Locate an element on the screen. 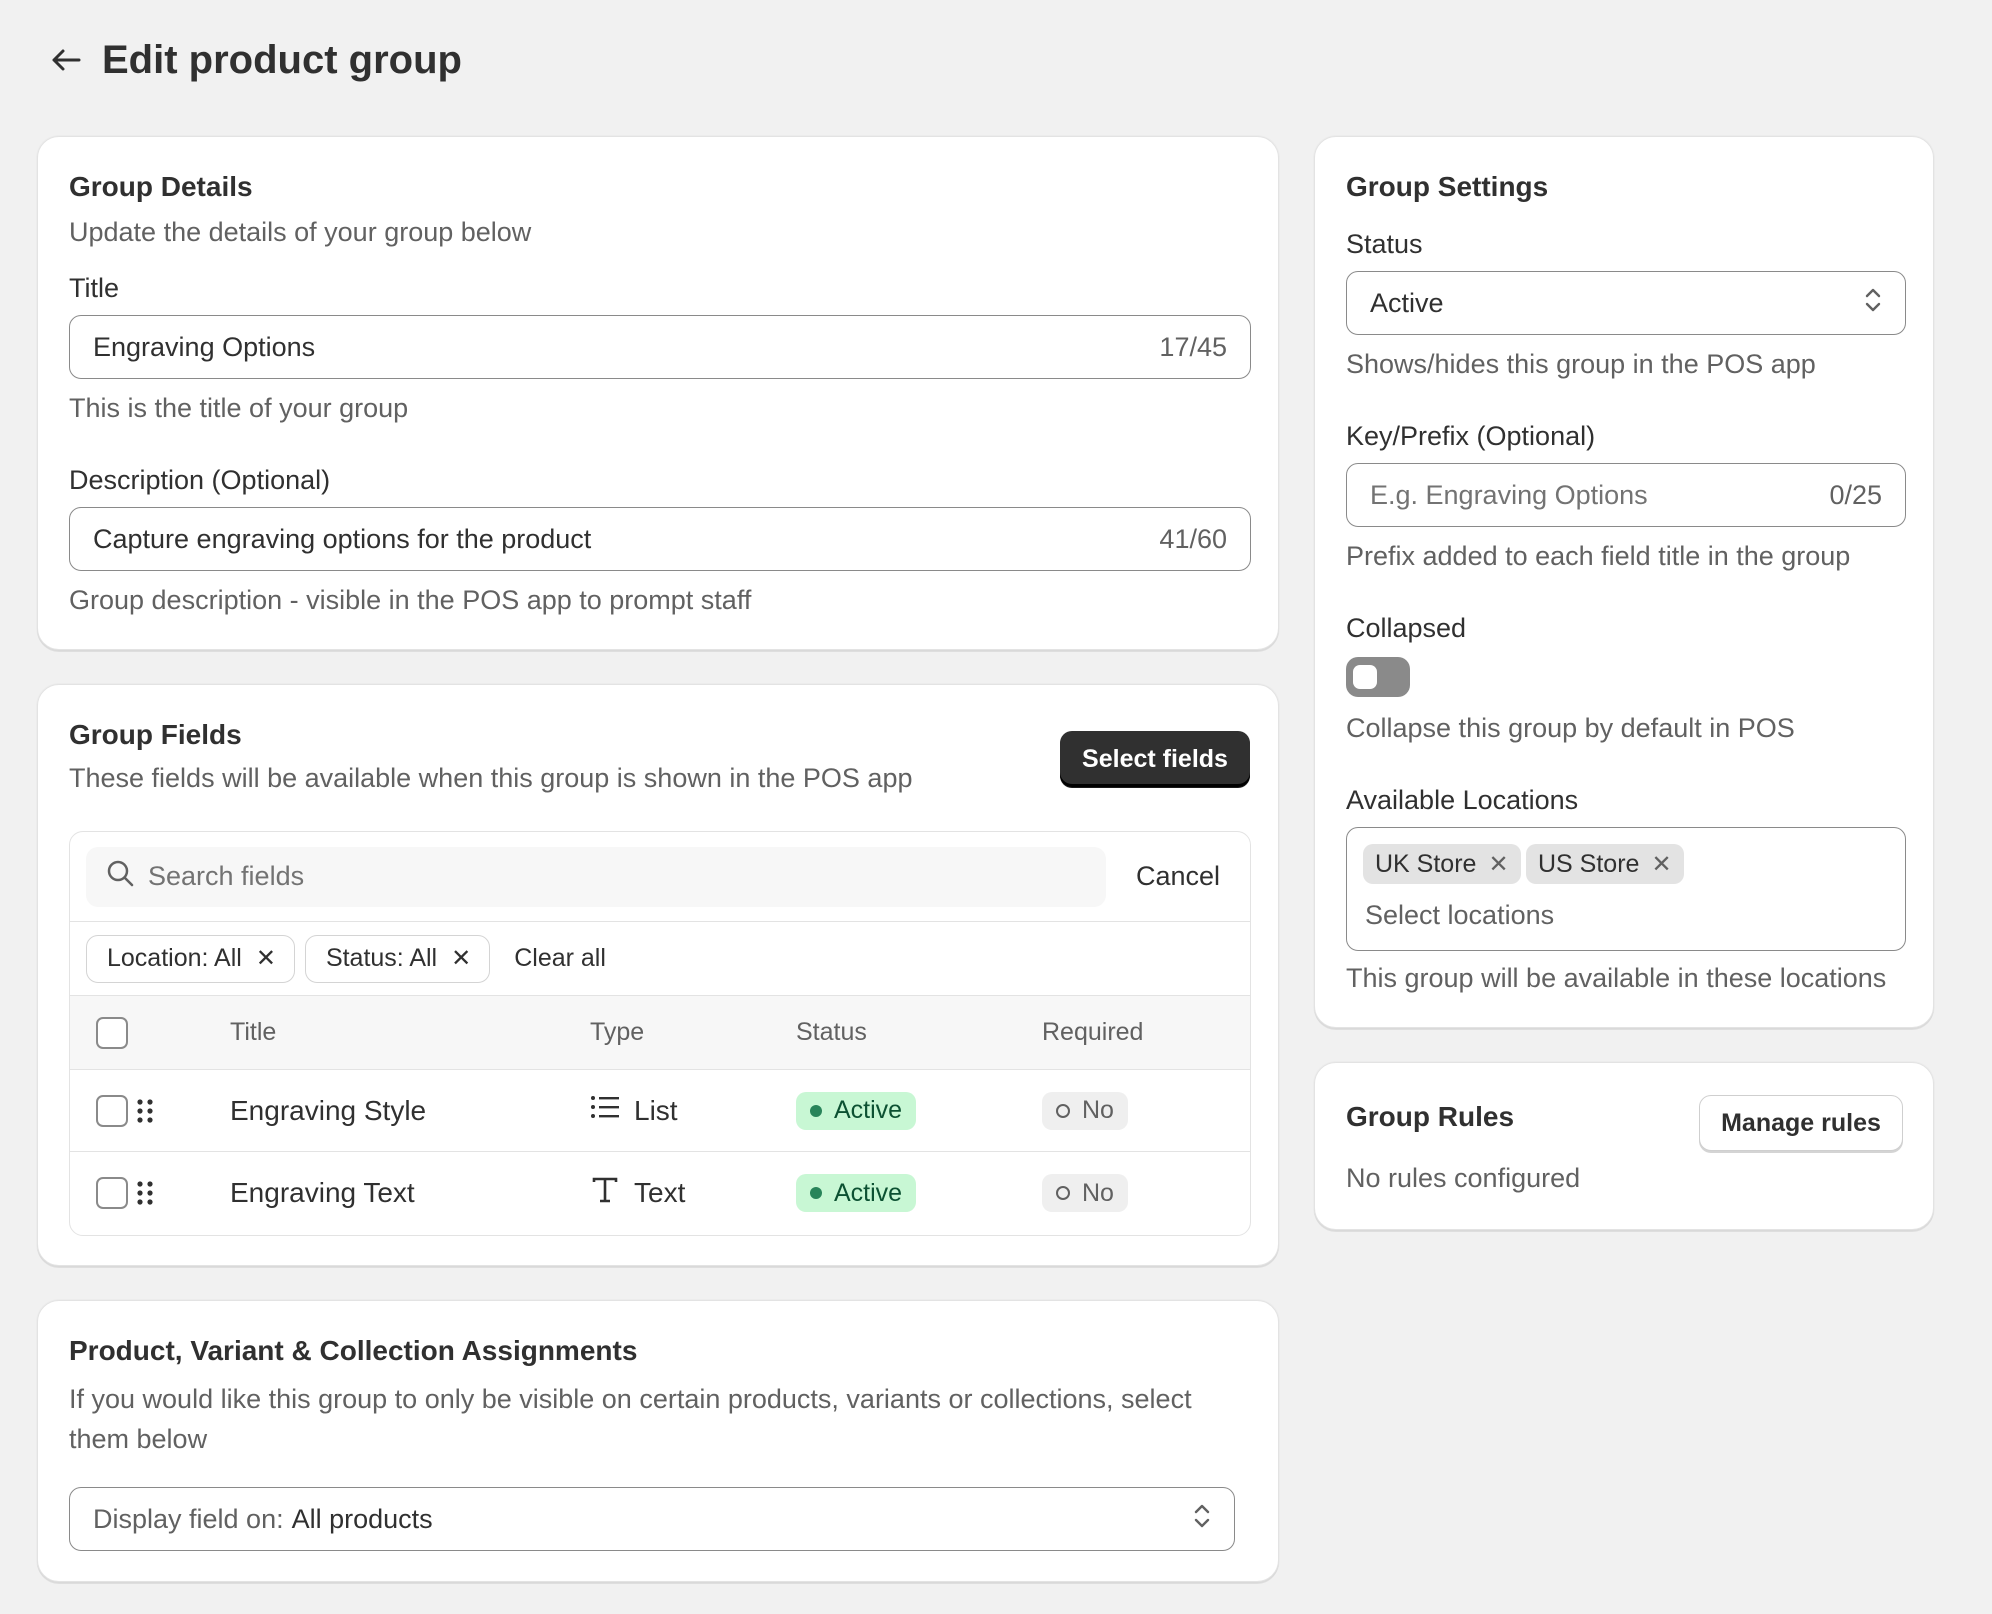  column-status: Status is located at coordinates (831, 1032).